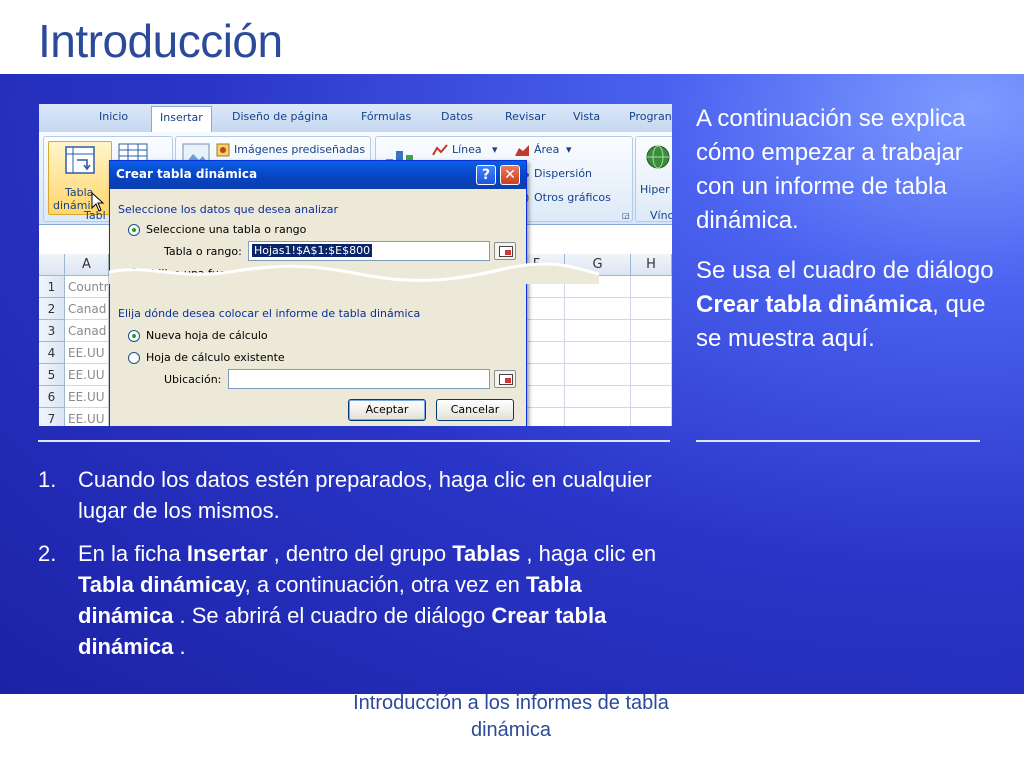 The height and width of the screenshot is (768, 1024). Describe the element at coordinates (47, 553) in the screenshot. I see `step-number: 2.` at that location.